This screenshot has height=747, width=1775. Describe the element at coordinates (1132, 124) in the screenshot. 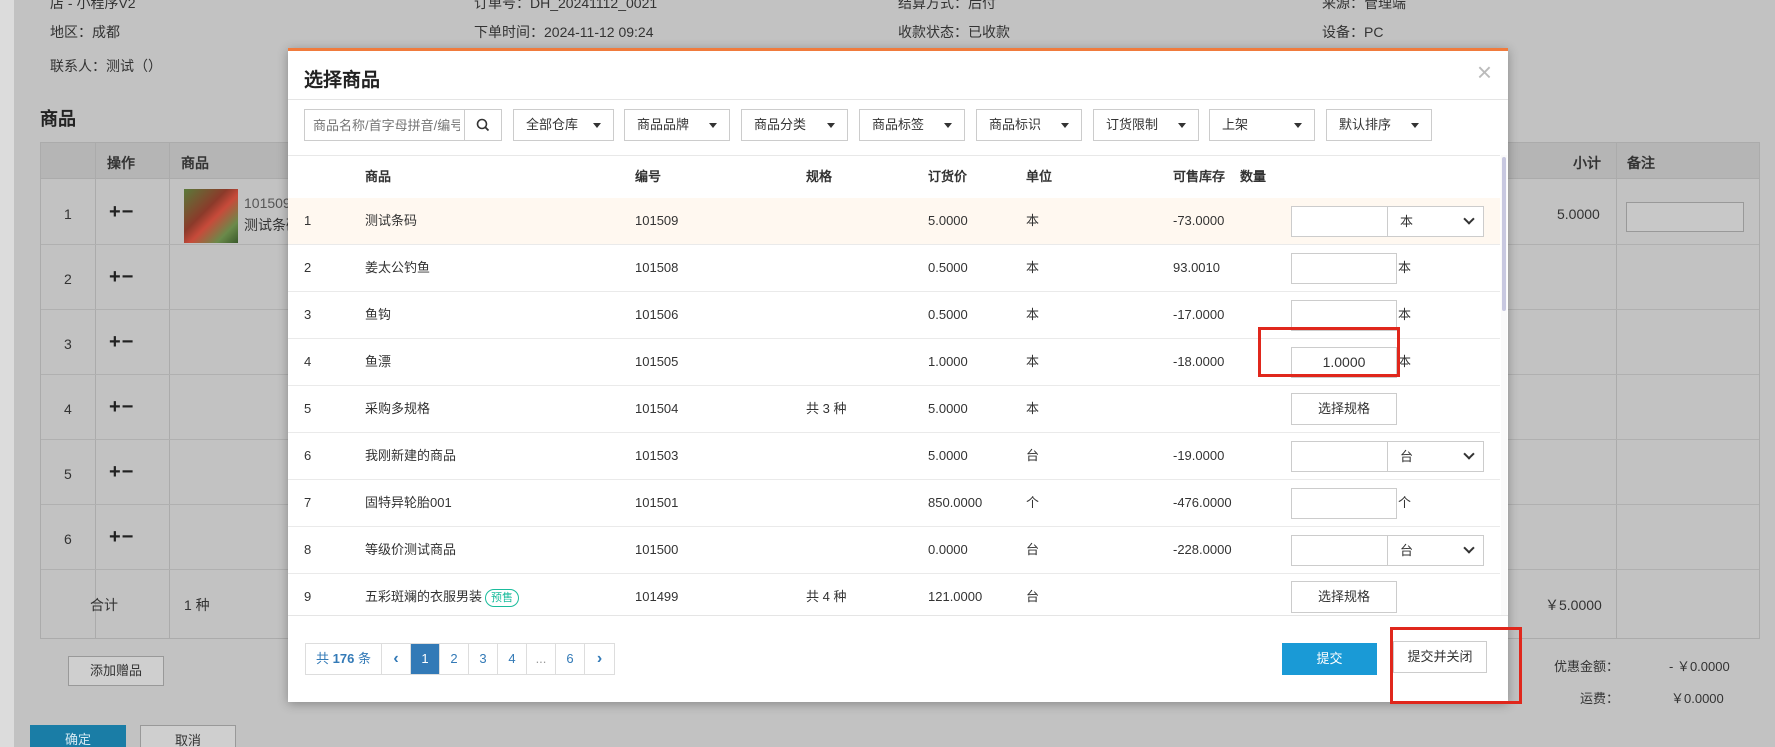

I see `dropdown-label: 订货限制` at that location.